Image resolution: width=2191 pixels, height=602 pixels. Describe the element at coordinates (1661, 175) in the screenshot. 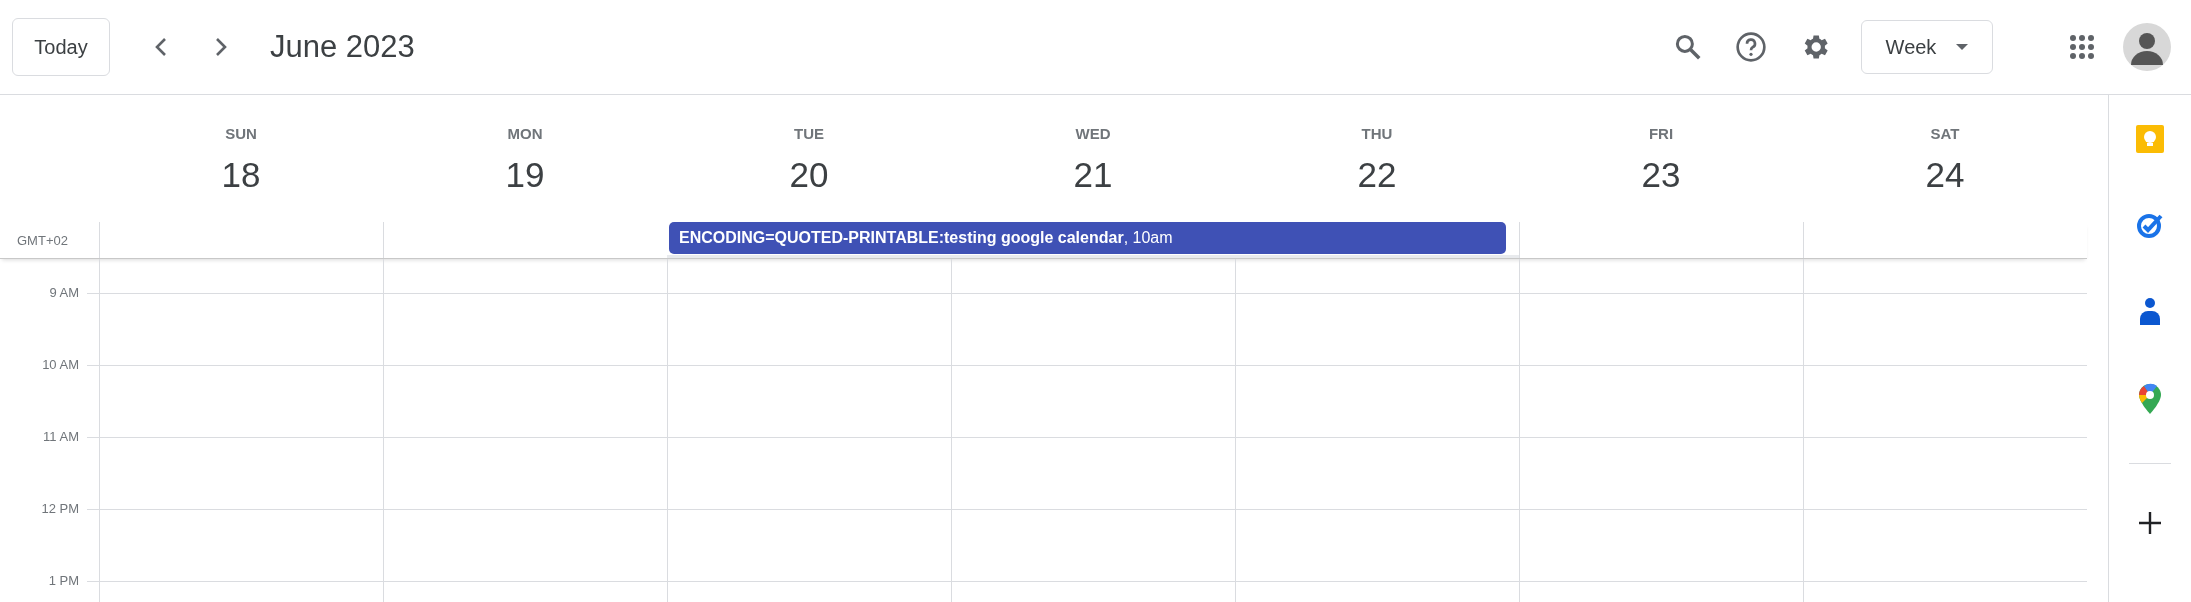

I see `day-number: 23` at that location.